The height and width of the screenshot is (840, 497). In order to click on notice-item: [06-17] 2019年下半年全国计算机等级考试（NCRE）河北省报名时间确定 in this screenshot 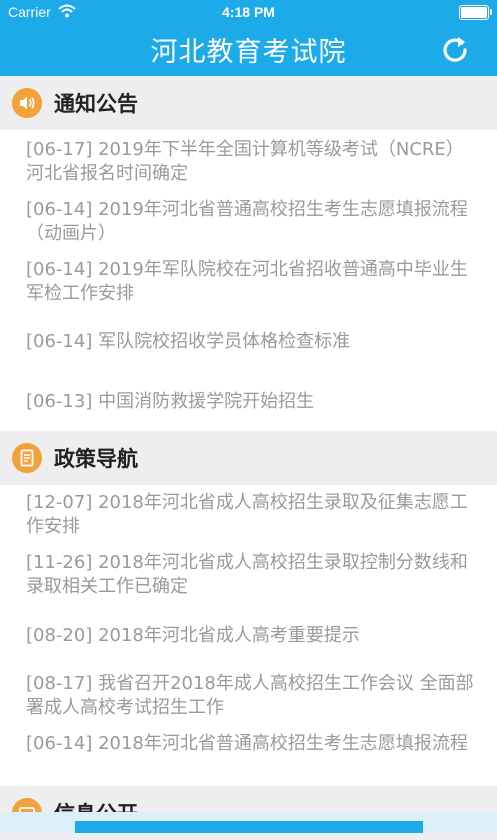, I will do `click(251, 162)`.